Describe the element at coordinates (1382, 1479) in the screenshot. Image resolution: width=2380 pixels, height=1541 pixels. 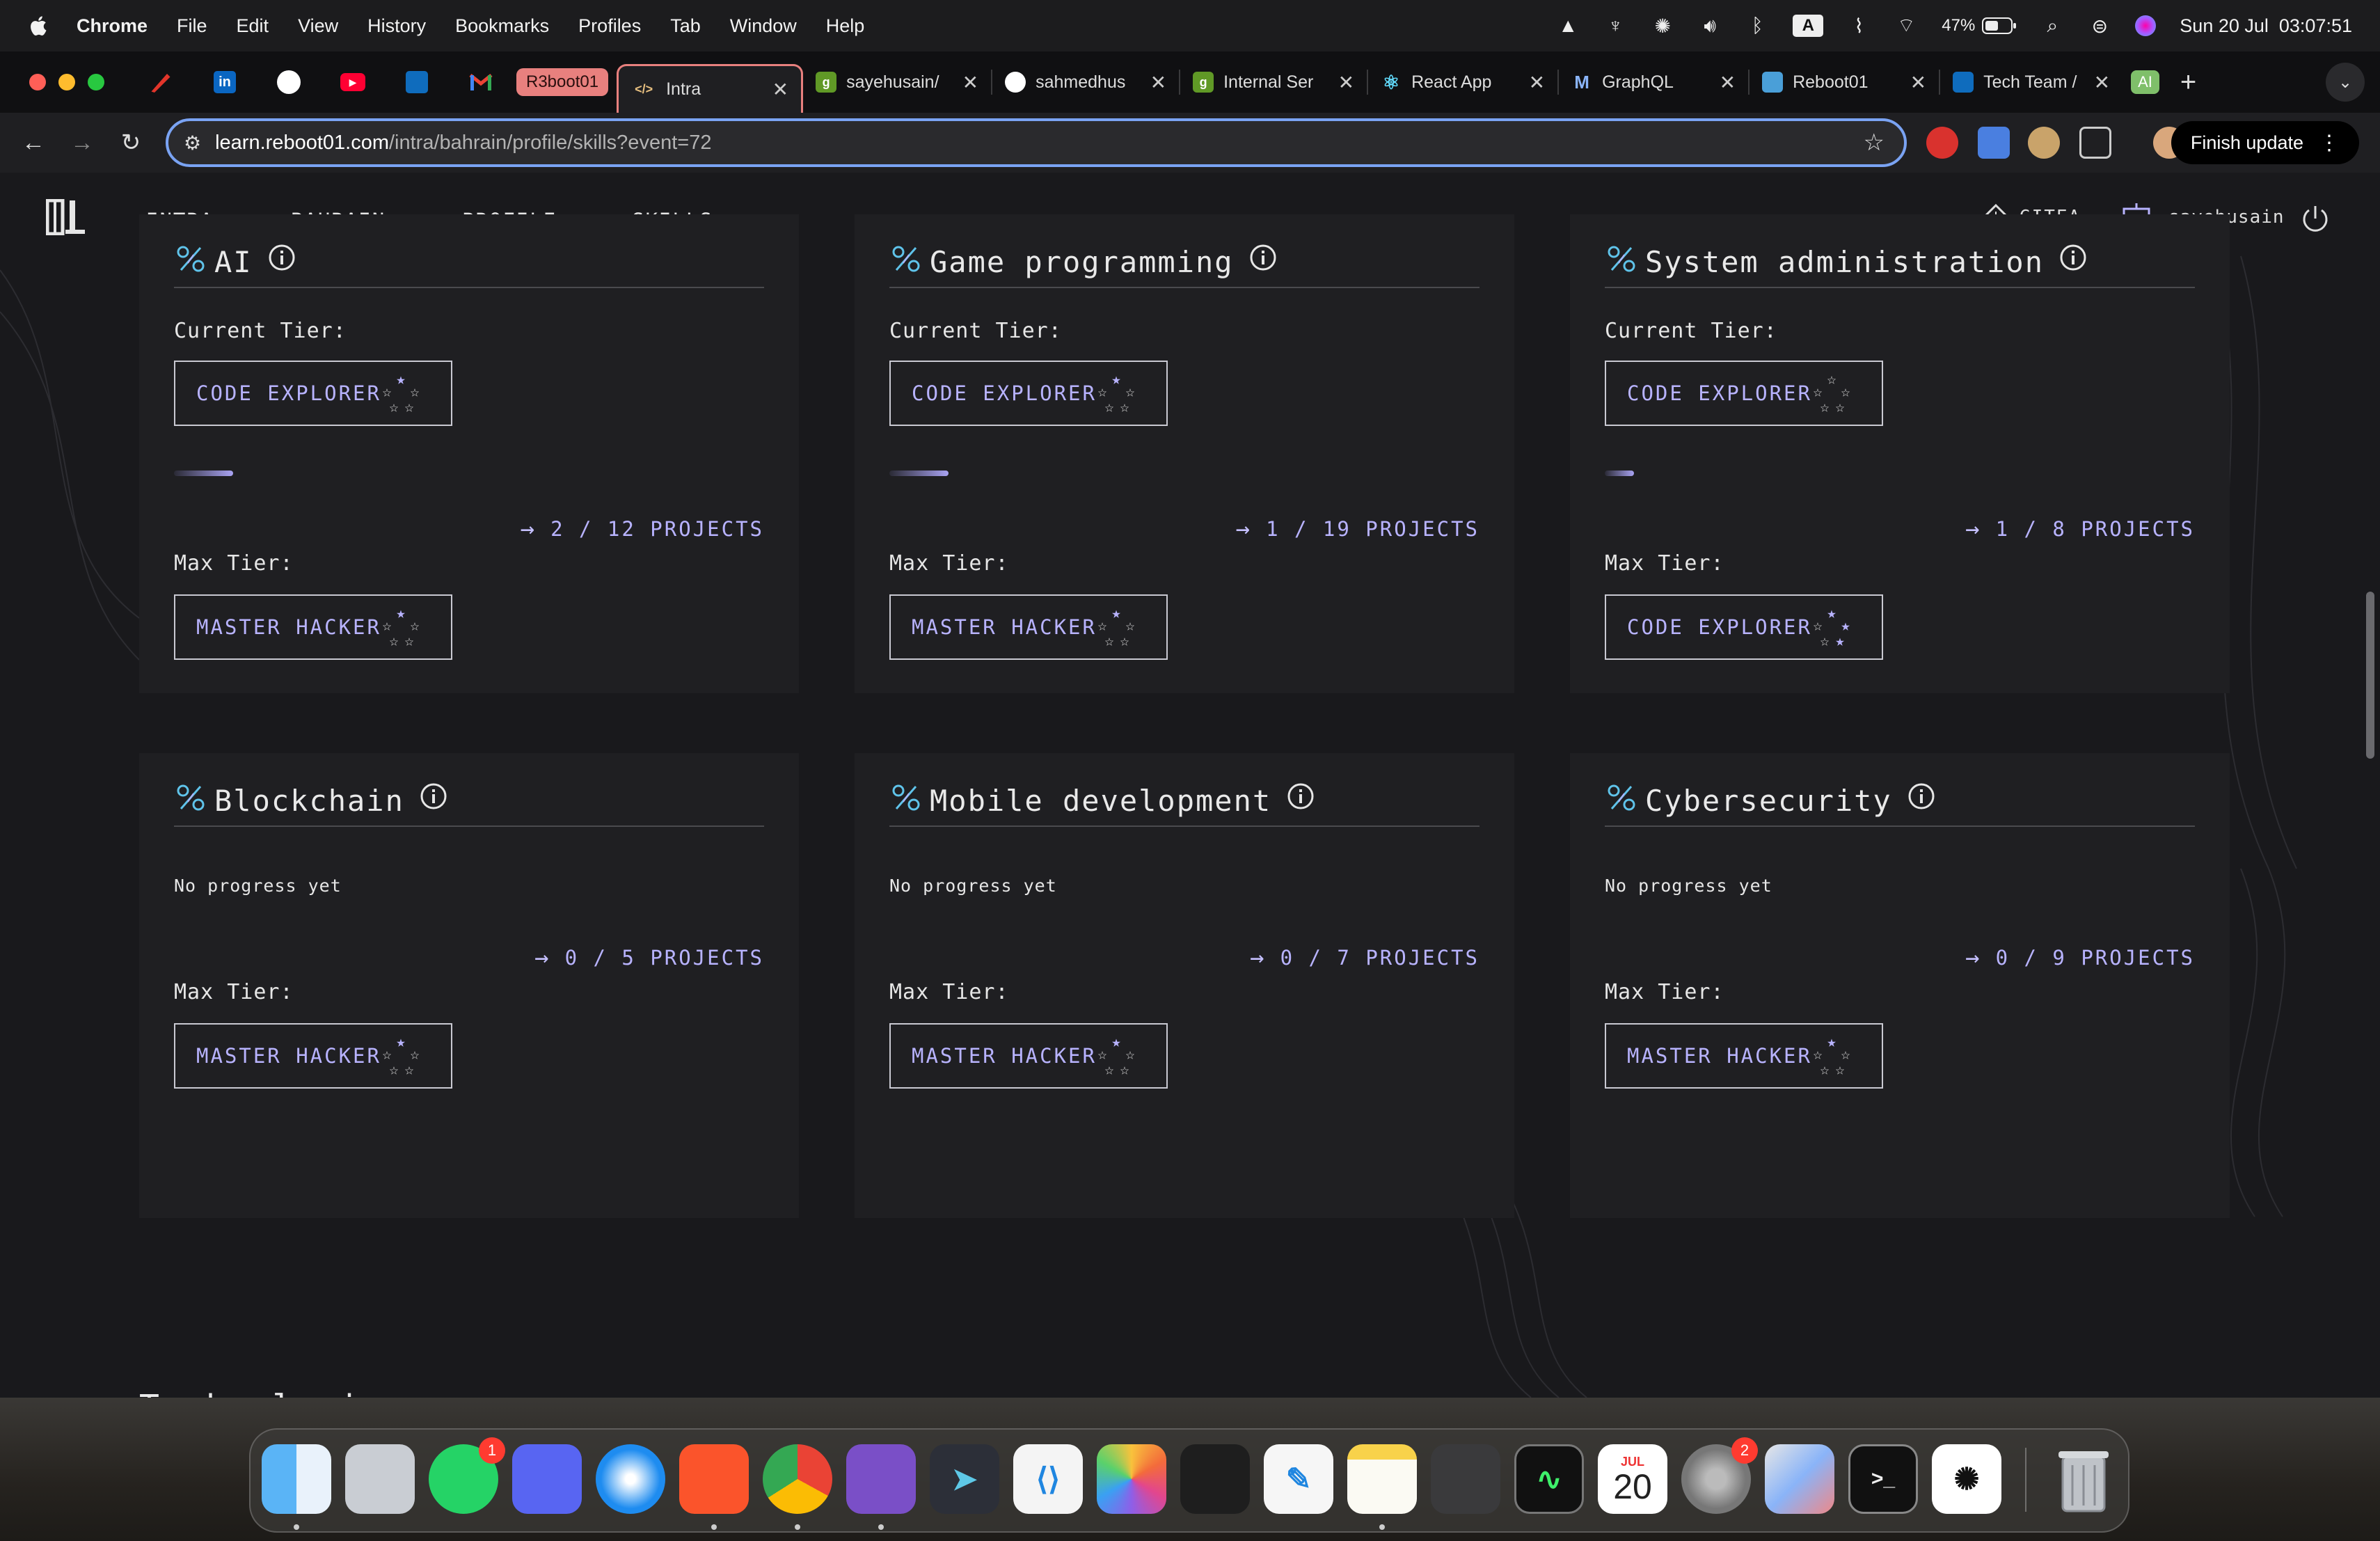
I see `notes-icon` at that location.